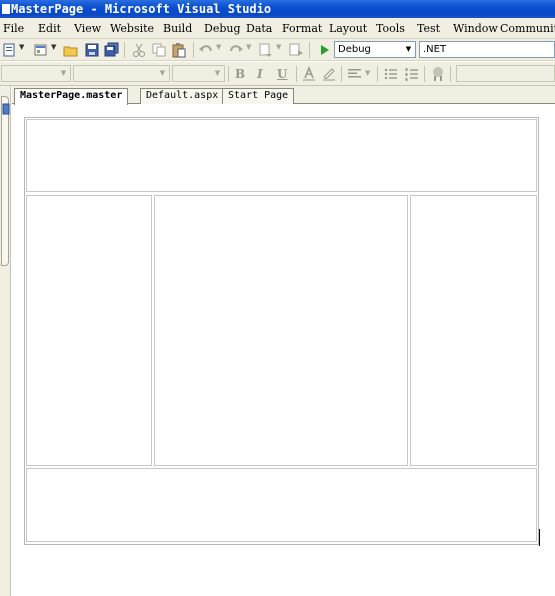  I want to click on navigate-dropdown-icon: ▼, so click(278, 47).